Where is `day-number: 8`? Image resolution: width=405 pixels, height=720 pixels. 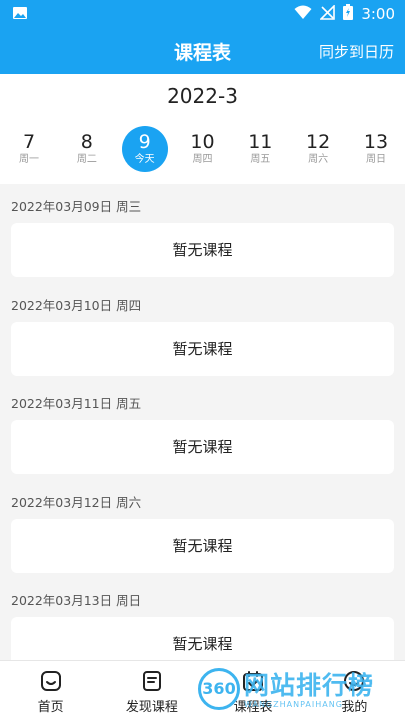 day-number: 8 is located at coordinates (86, 142).